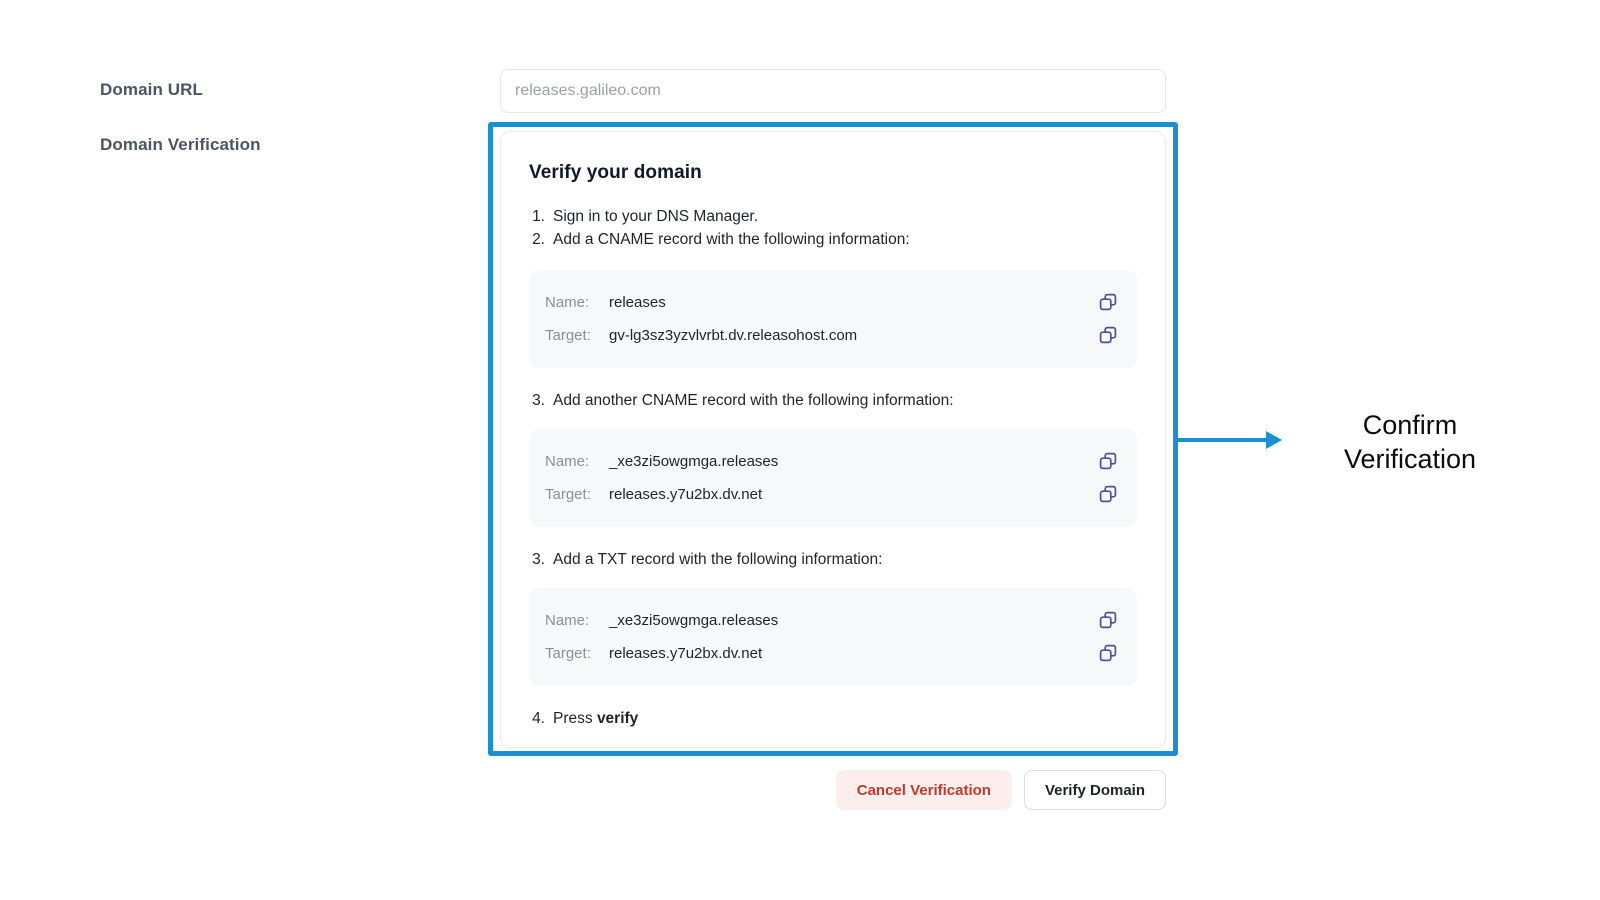 The height and width of the screenshot is (900, 1600). Describe the element at coordinates (151, 89) in the screenshot. I see `domain-url-label: Domain URL` at that location.